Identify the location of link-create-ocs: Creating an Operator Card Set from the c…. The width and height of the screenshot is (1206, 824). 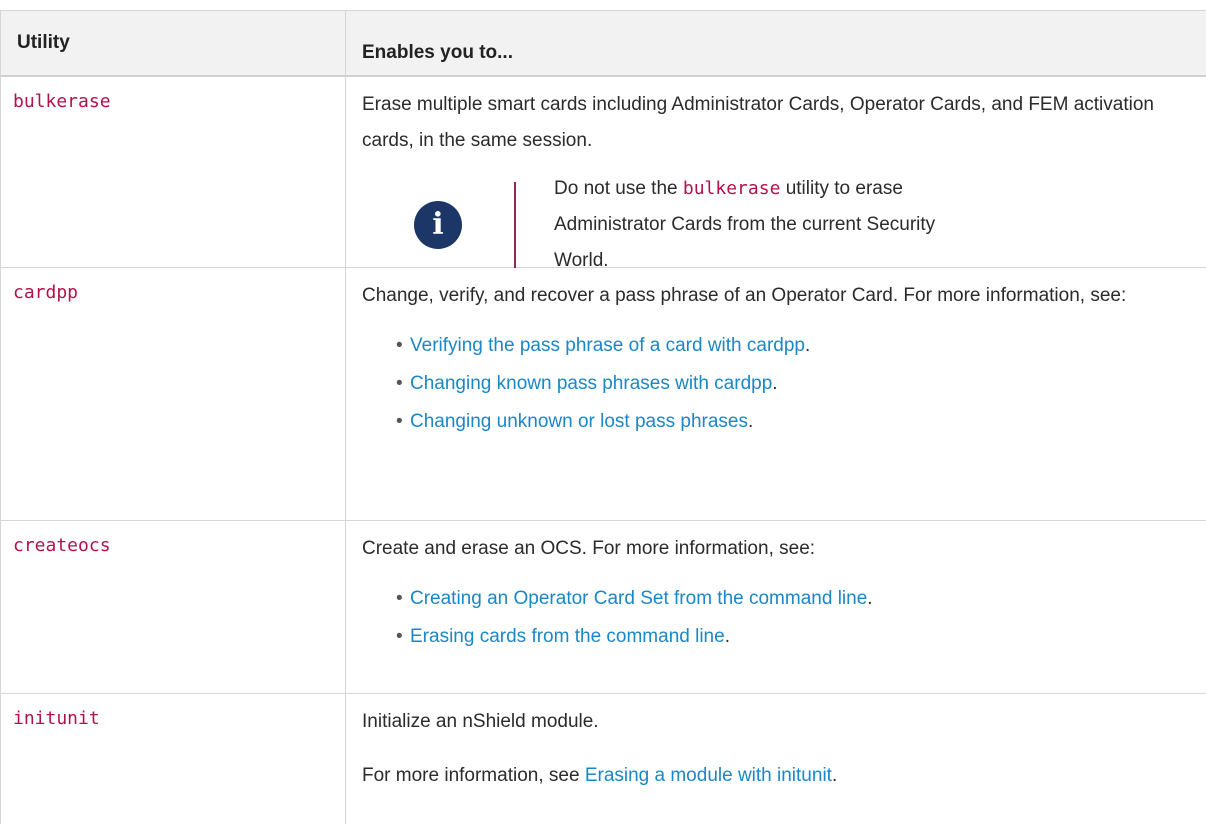
(638, 598).